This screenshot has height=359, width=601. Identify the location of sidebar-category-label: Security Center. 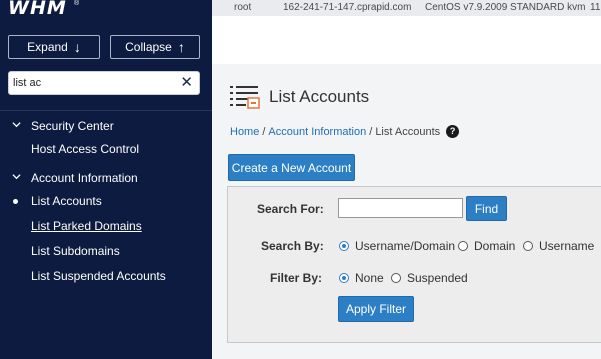
(72, 126).